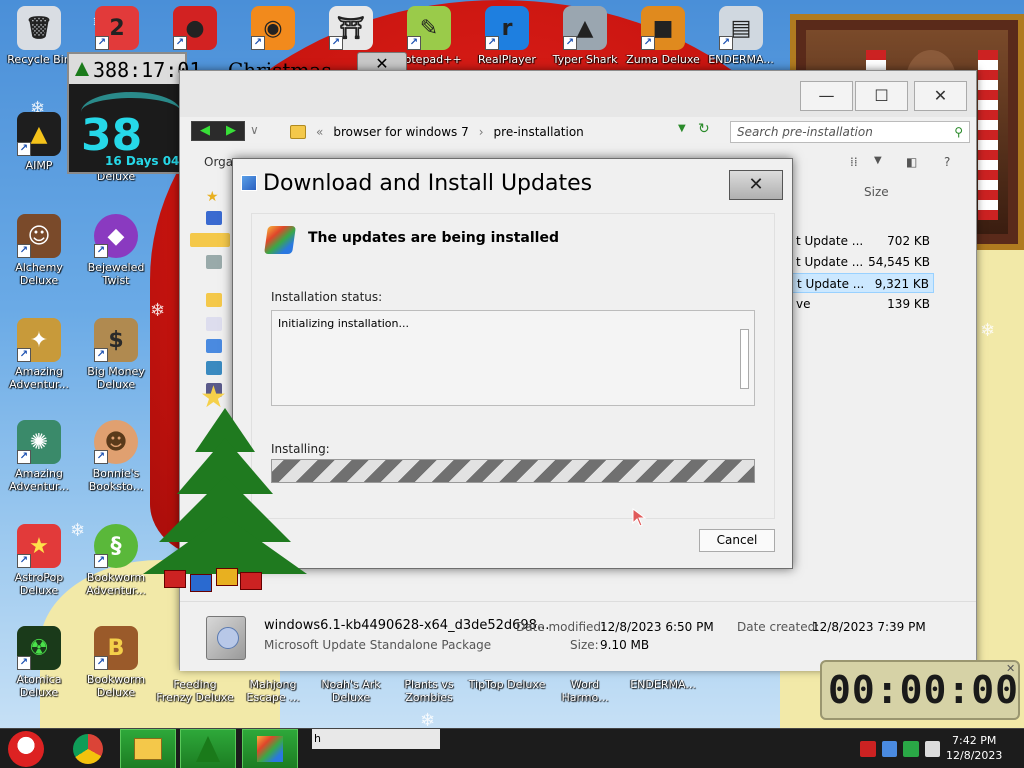 The height and width of the screenshot is (768, 1024). I want to click on refresh-icon: ↻, so click(704, 129).